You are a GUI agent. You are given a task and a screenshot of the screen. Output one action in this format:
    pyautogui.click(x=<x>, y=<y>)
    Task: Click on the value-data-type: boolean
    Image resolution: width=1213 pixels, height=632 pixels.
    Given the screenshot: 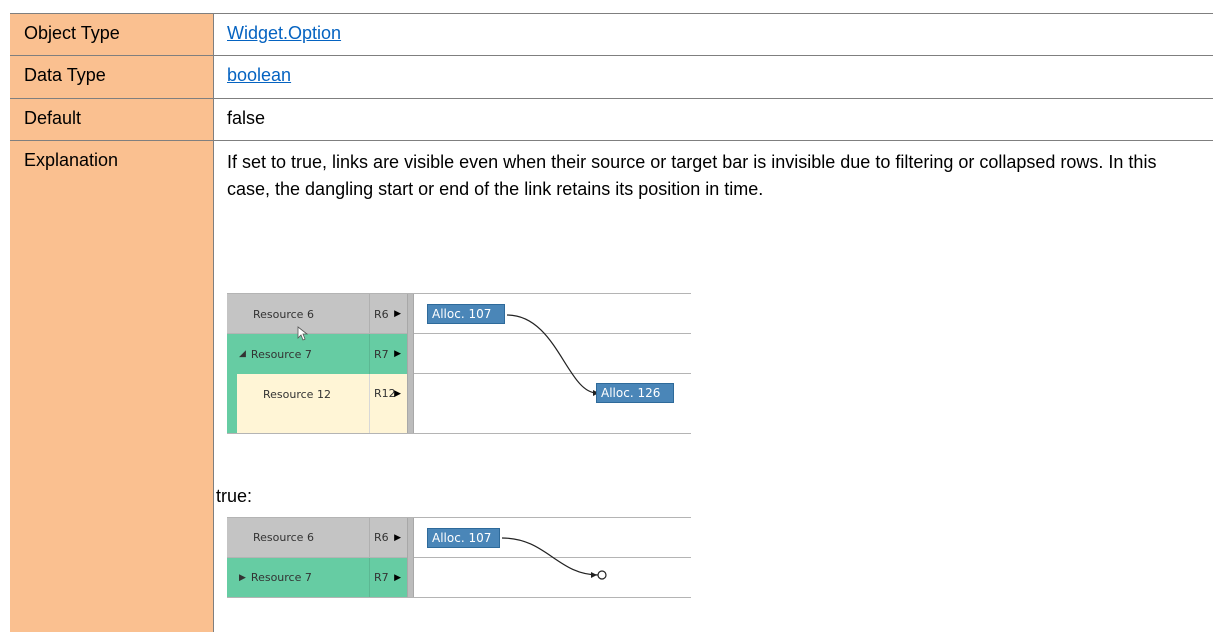 What is the action you would take?
    pyautogui.click(x=713, y=77)
    